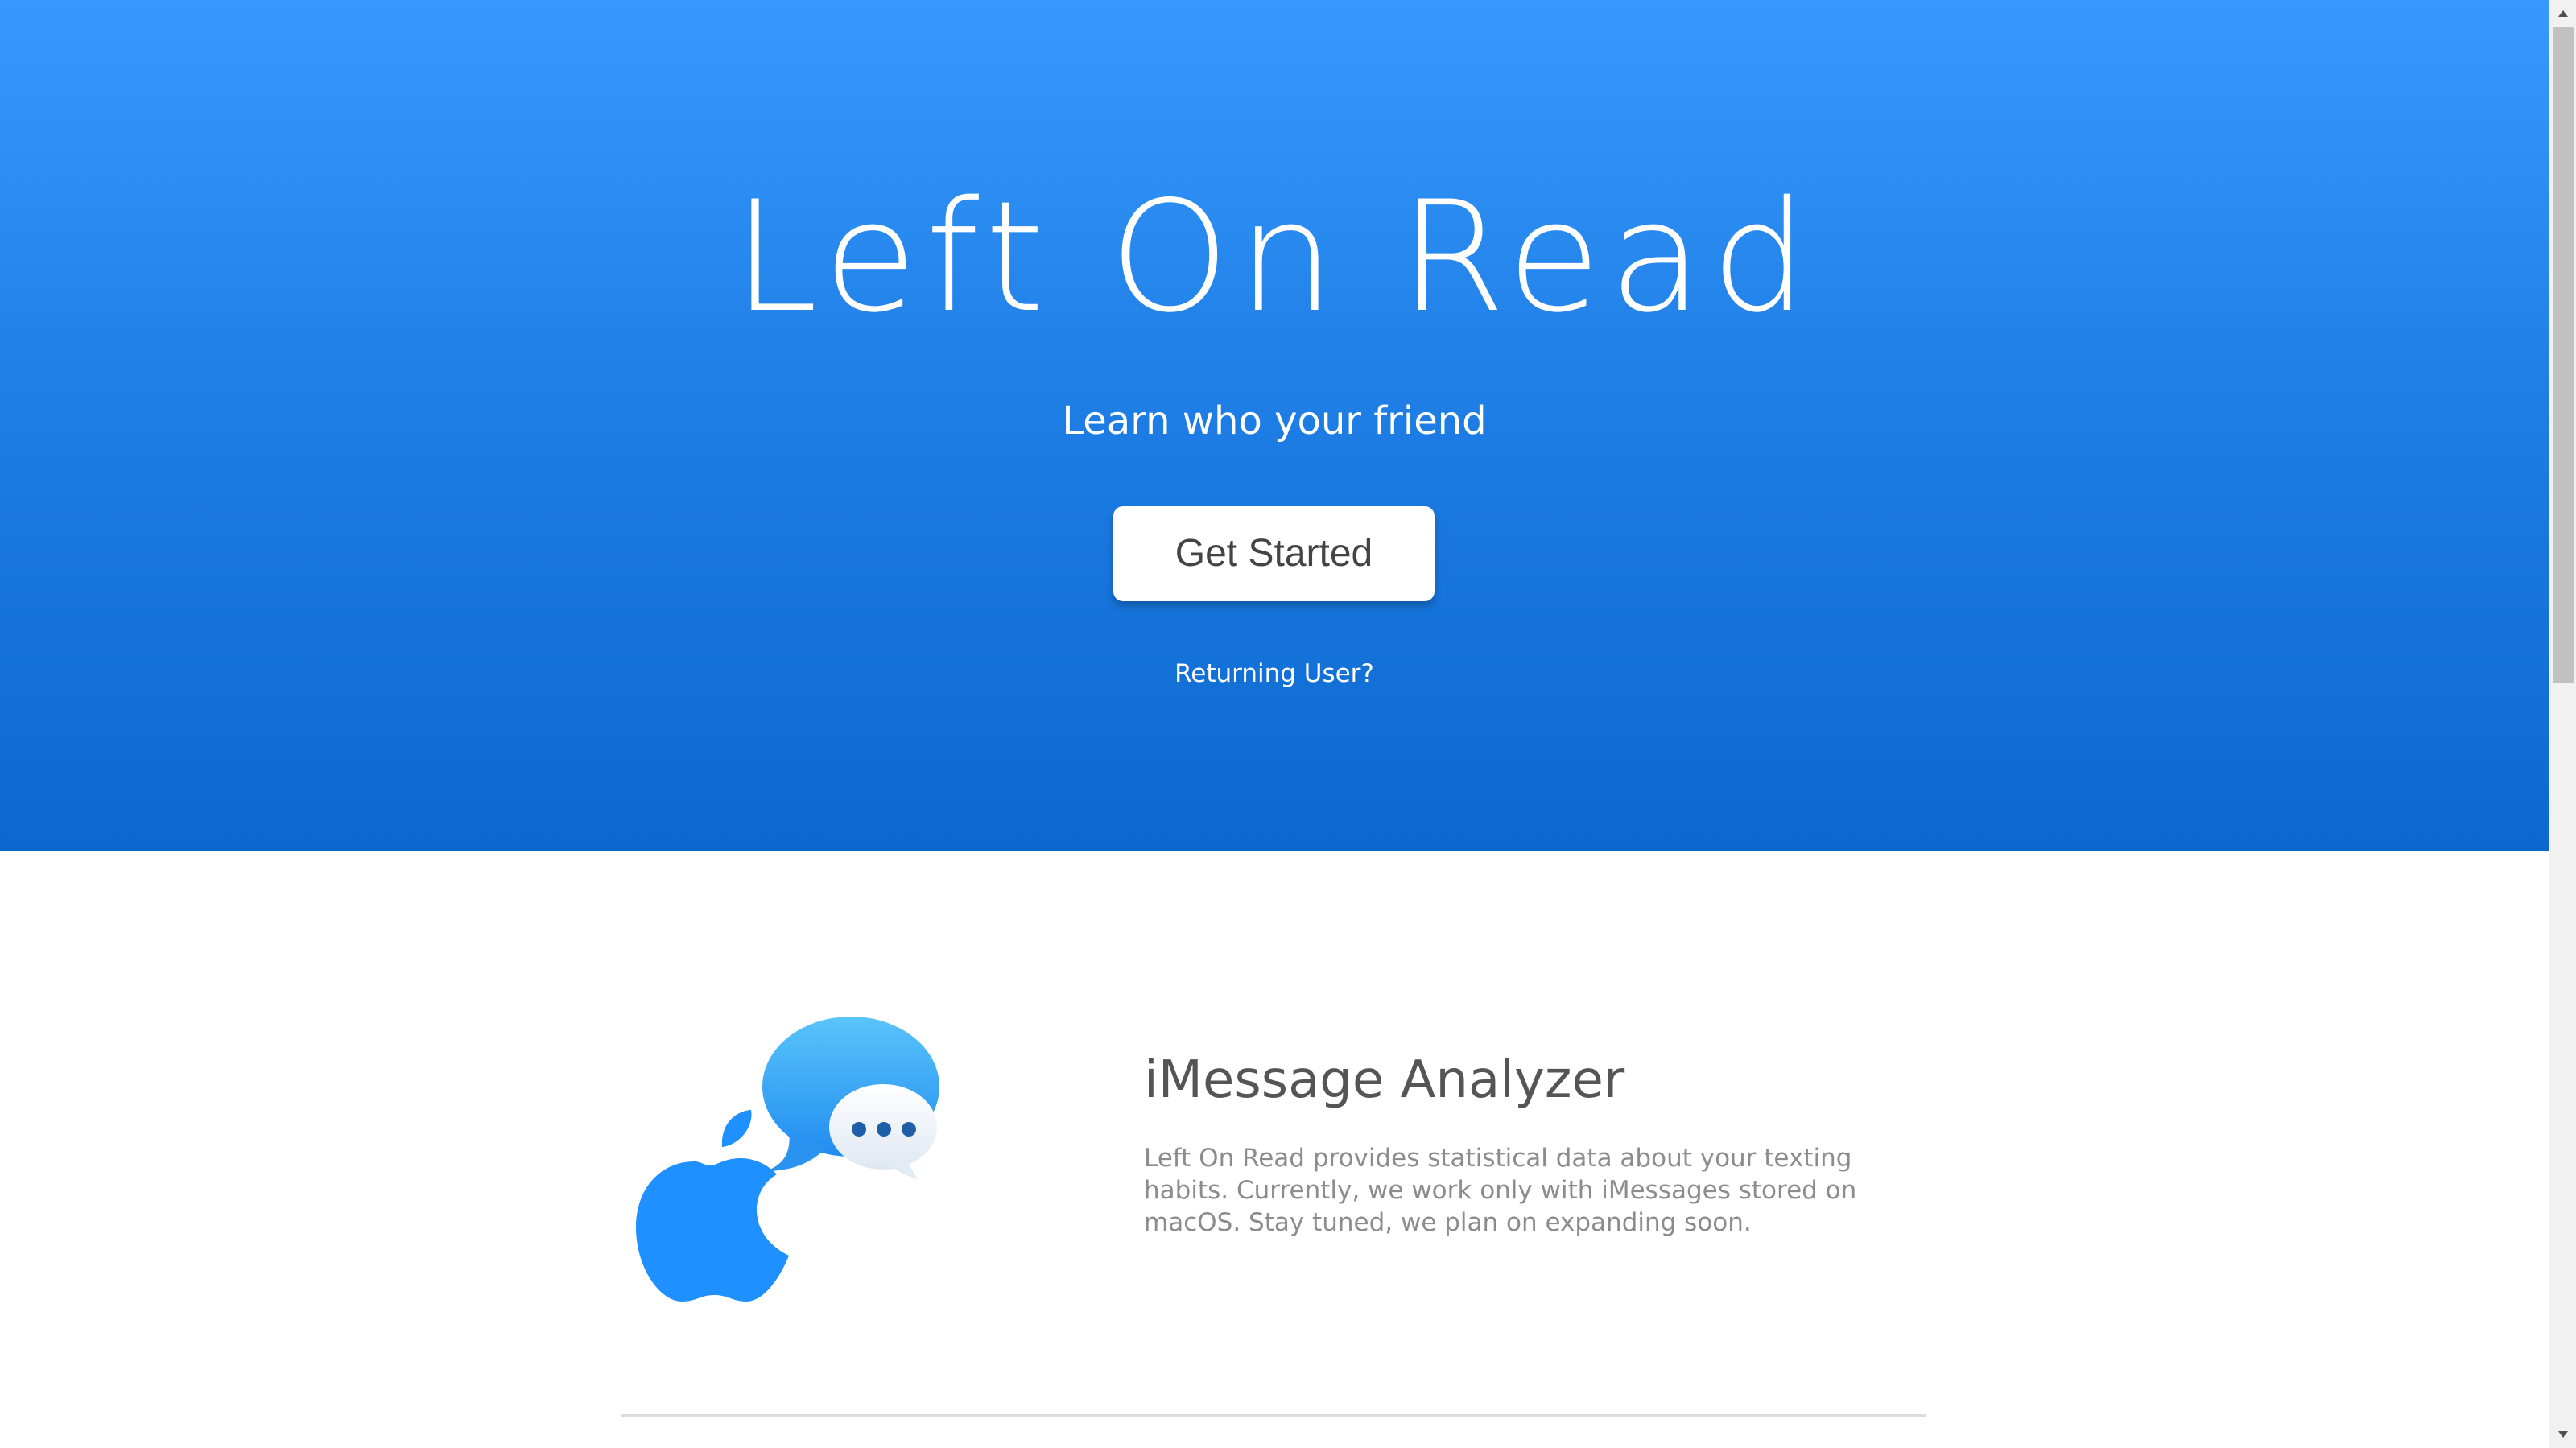 The height and width of the screenshot is (1448, 2576). What do you see at coordinates (2562, 724) in the screenshot?
I see `vertical-scrollbar` at bounding box center [2562, 724].